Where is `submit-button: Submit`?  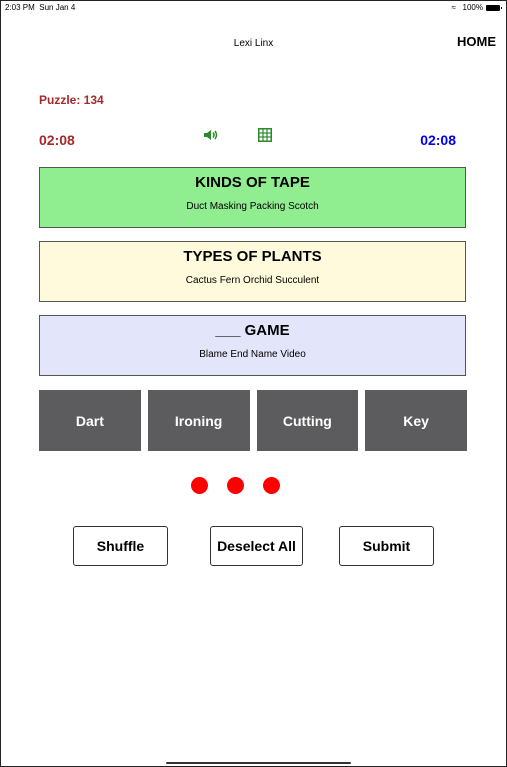 submit-button: Submit is located at coordinates (386, 546).